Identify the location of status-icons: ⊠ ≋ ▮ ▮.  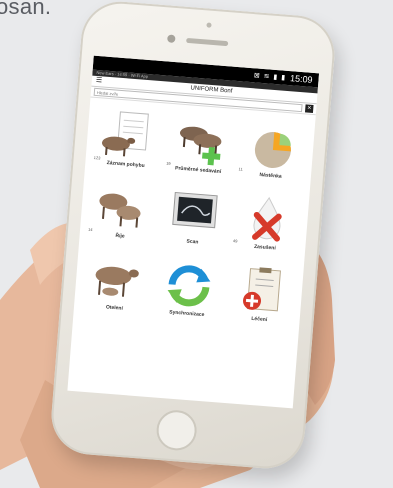
(270, 77).